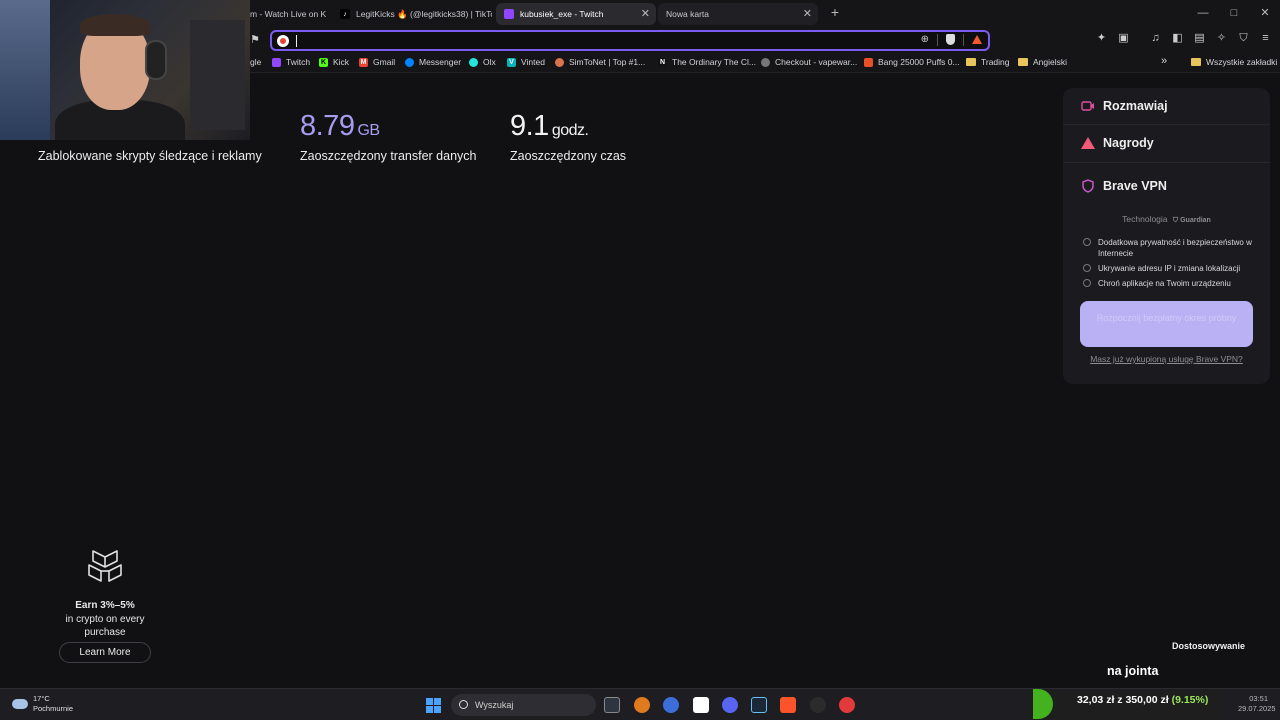  Describe the element at coordinates (630, 40) in the screenshot. I see `address-bar: ⊕` at that location.